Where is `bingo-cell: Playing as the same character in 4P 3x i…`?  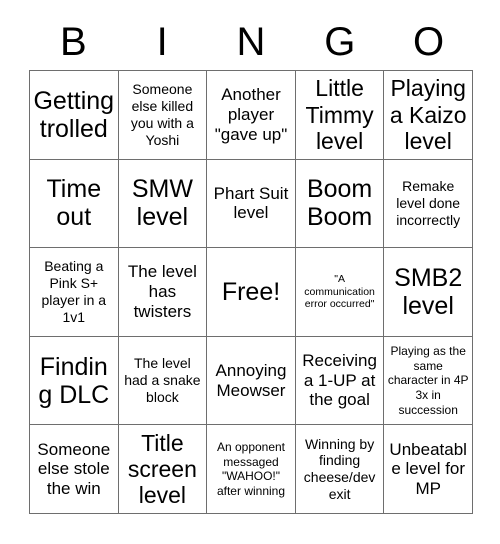 bingo-cell: Playing as the same character in 4P 3x i… is located at coordinates (428, 381).